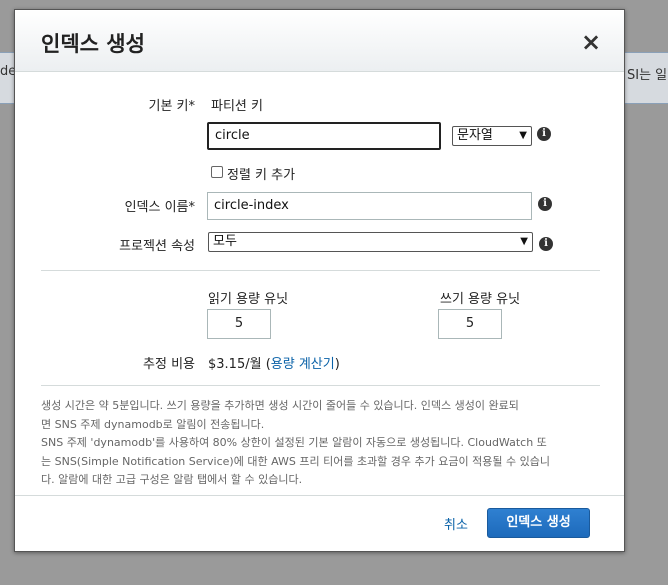 This screenshot has height=585, width=668. Describe the element at coordinates (157, 246) in the screenshot. I see `projection-label: 프로젝션 속성` at that location.